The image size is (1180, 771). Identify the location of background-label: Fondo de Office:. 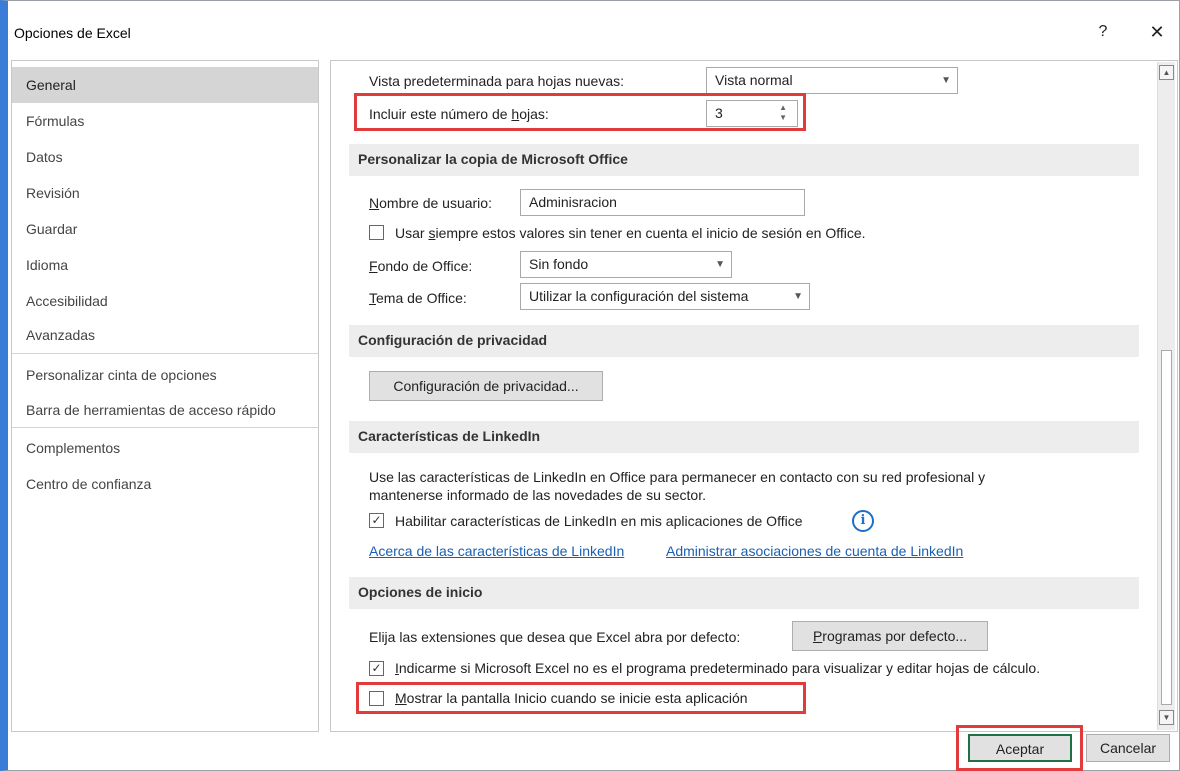
(421, 266).